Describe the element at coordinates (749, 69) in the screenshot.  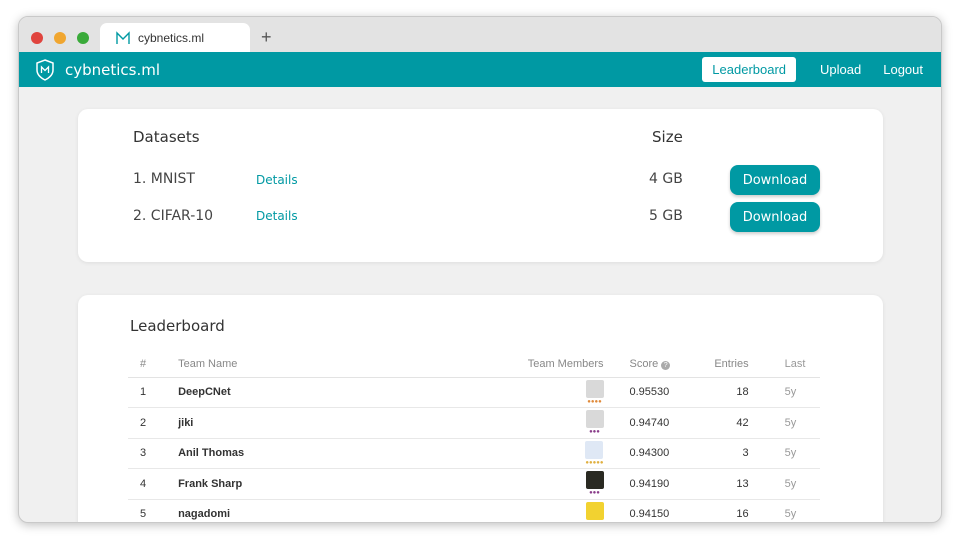
I see `nav-leaderboard-button: Leaderboard` at that location.